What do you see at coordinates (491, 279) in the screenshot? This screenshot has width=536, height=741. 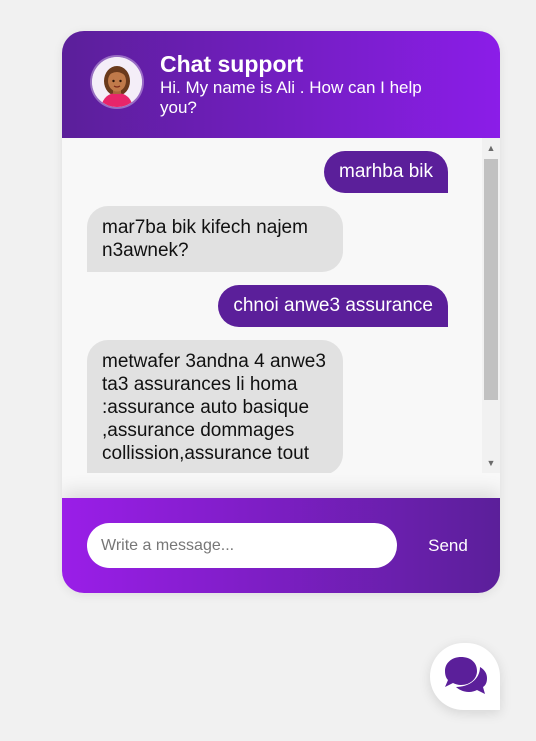 I see `scrollbar-thumb` at bounding box center [491, 279].